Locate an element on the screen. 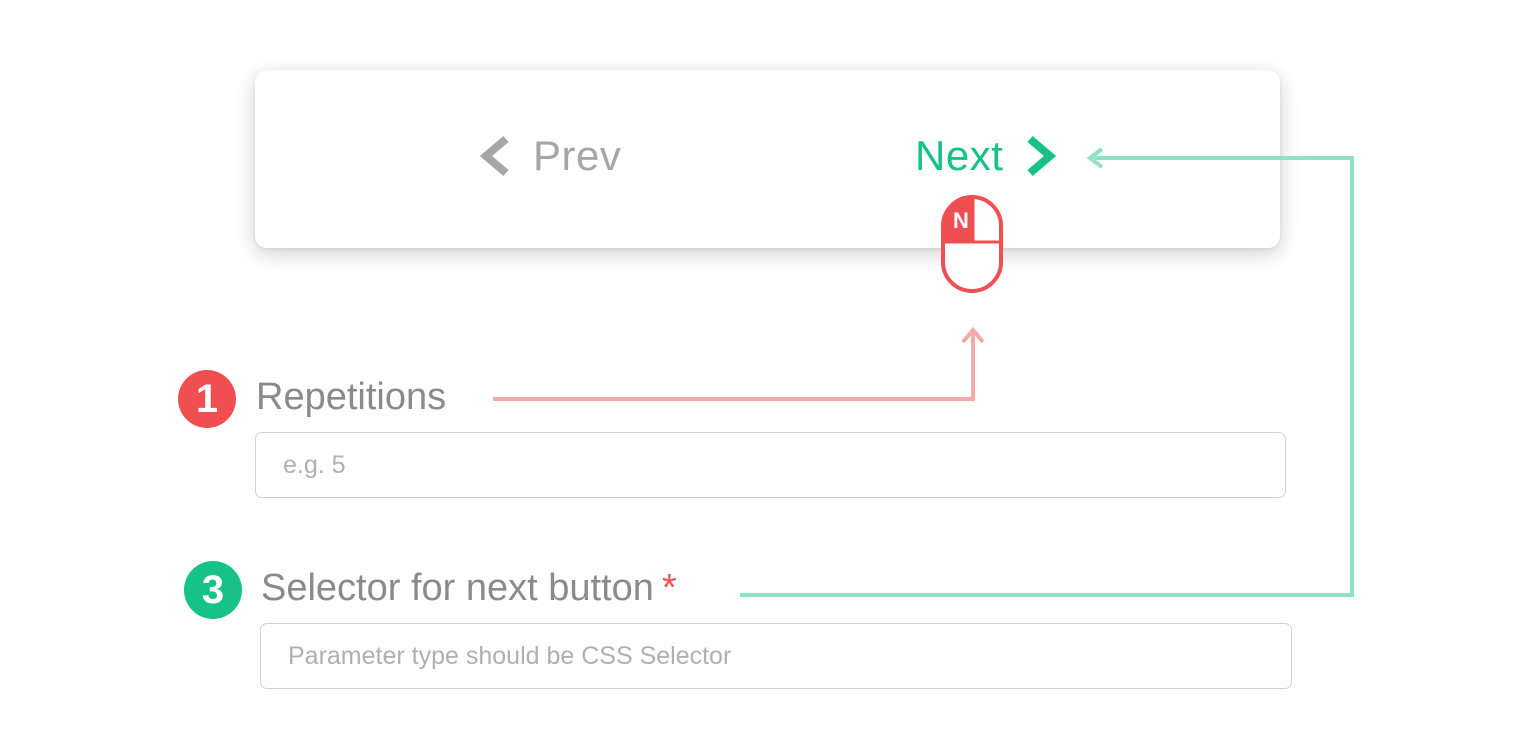 This screenshot has width=1536, height=756. chevron-right-icon is located at coordinates (1042, 156).